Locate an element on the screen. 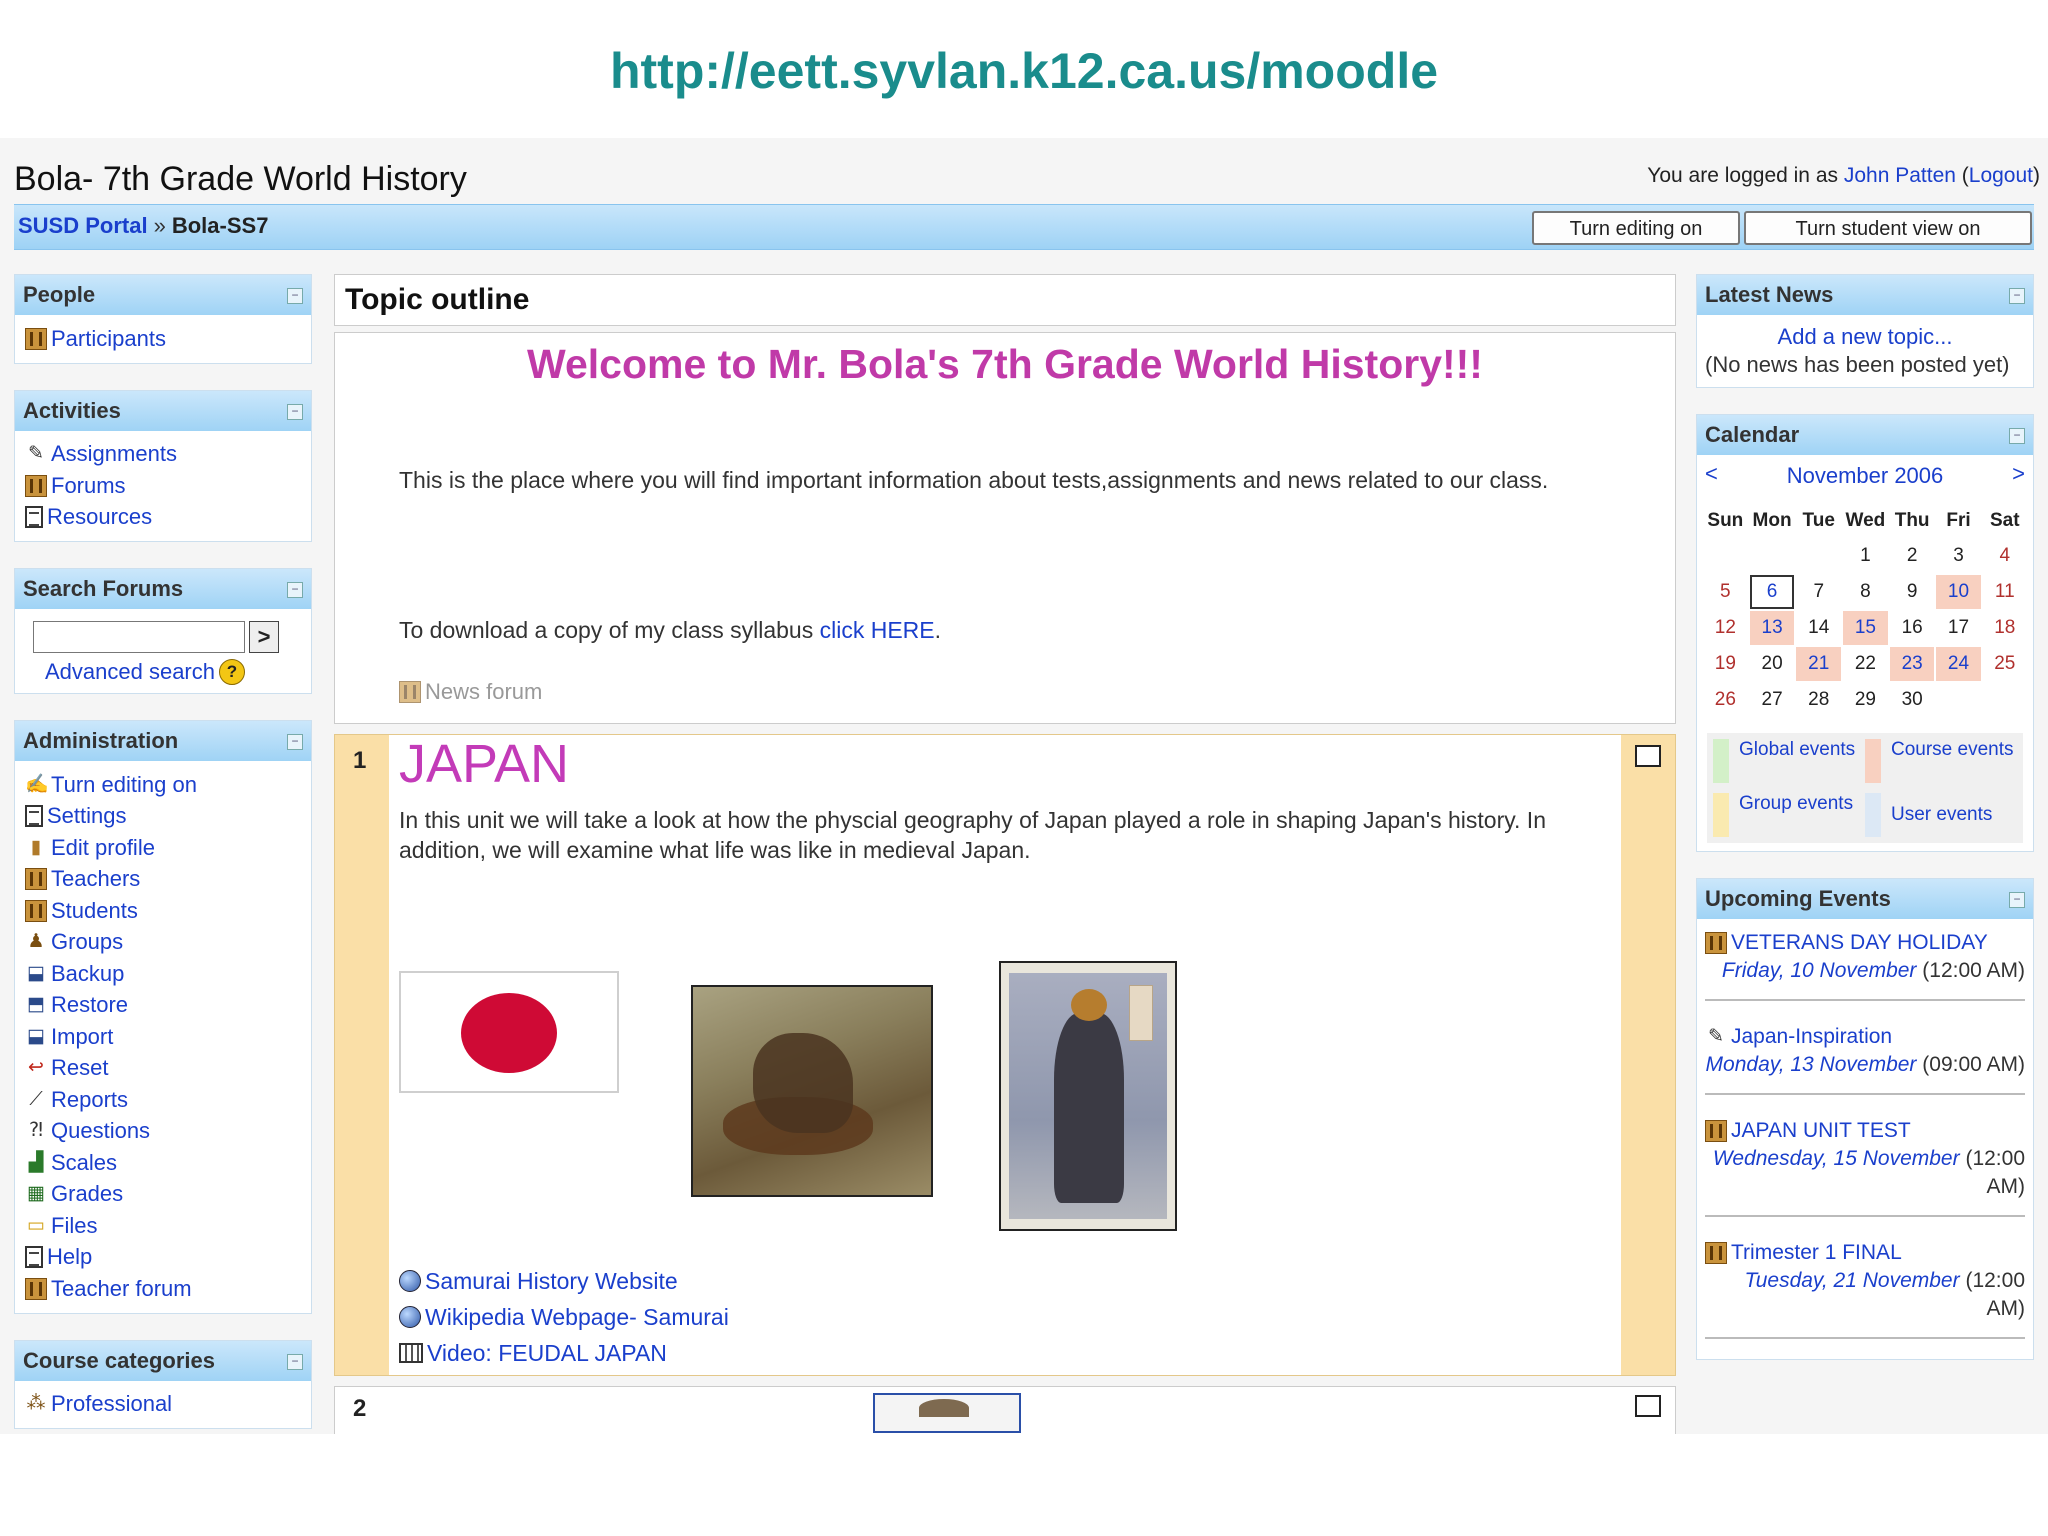 The image size is (2048, 1536). admin-teacher-forum-link: Teacher forum is located at coordinates (164, 1289).